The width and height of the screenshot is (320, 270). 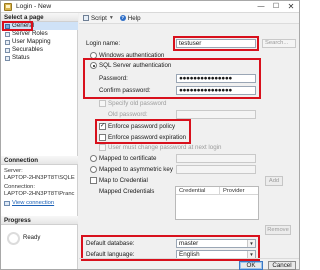 I want to click on login-name-label: Login name:, so click(x=103, y=43).